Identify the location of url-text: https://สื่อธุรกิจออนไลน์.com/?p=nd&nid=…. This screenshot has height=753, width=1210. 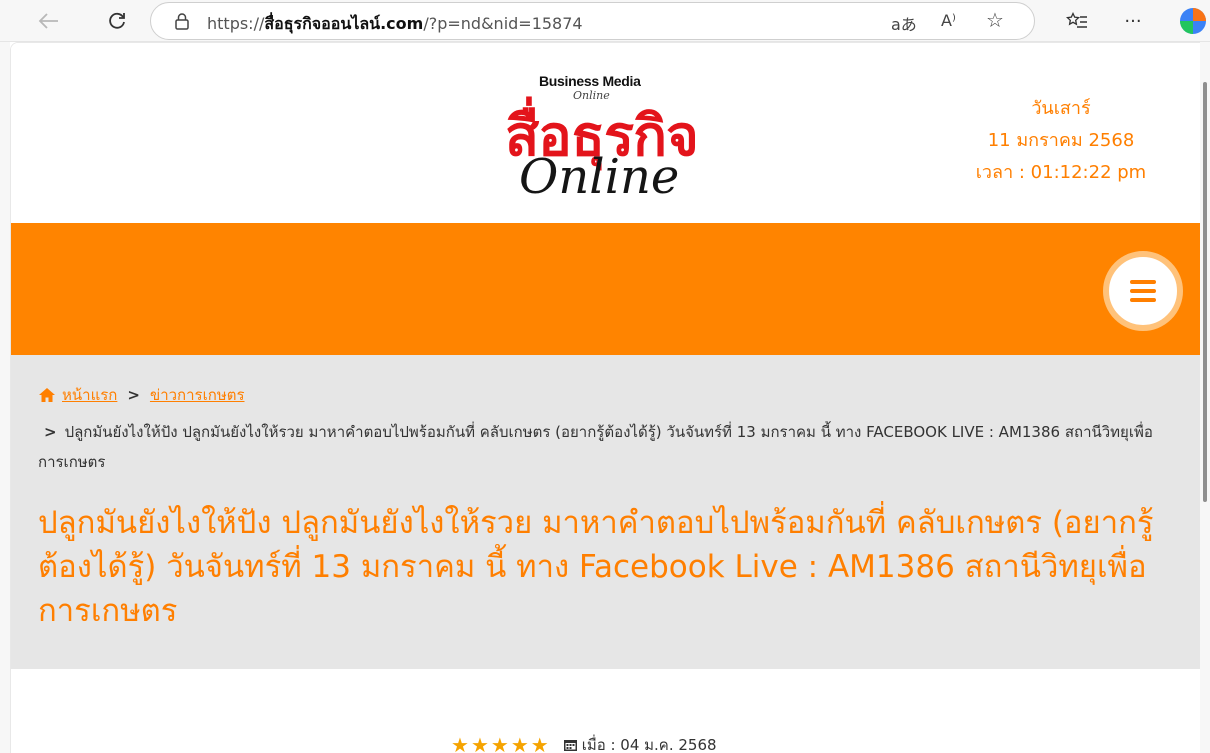
(395, 24).